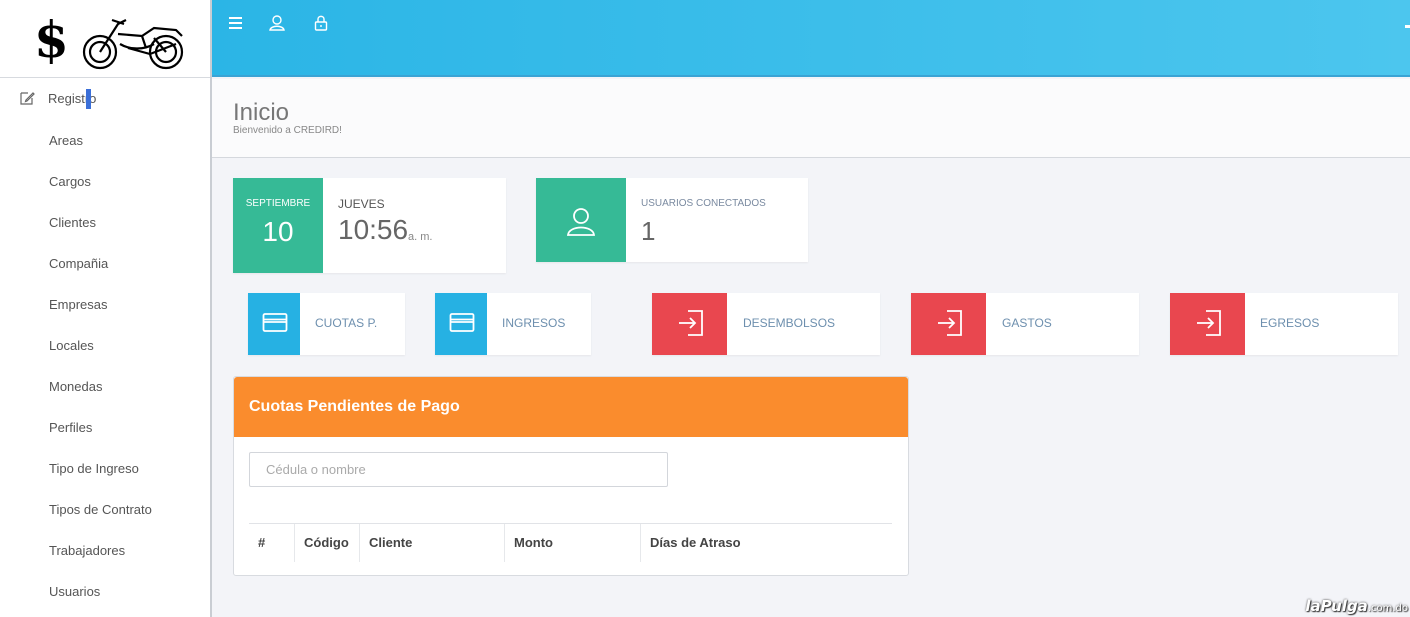  Describe the element at coordinates (133, 44) in the screenshot. I see `motorcycle-icon` at that location.